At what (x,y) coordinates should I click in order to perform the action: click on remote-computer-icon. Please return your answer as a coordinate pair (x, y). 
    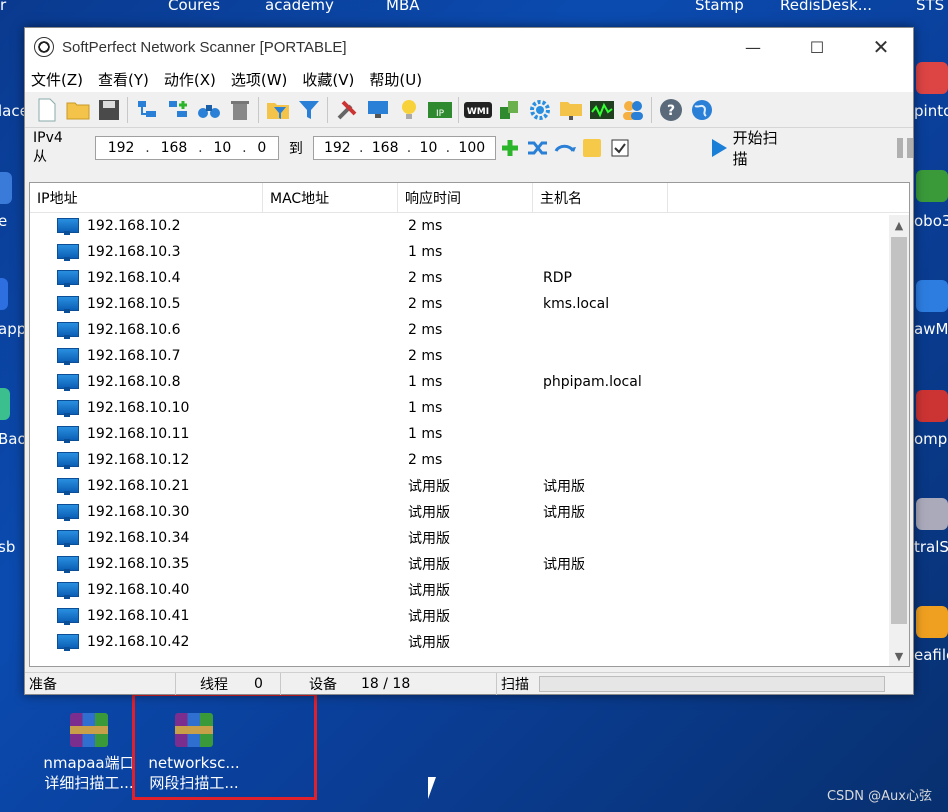
    Looking at the image, I should click on (377, 110).